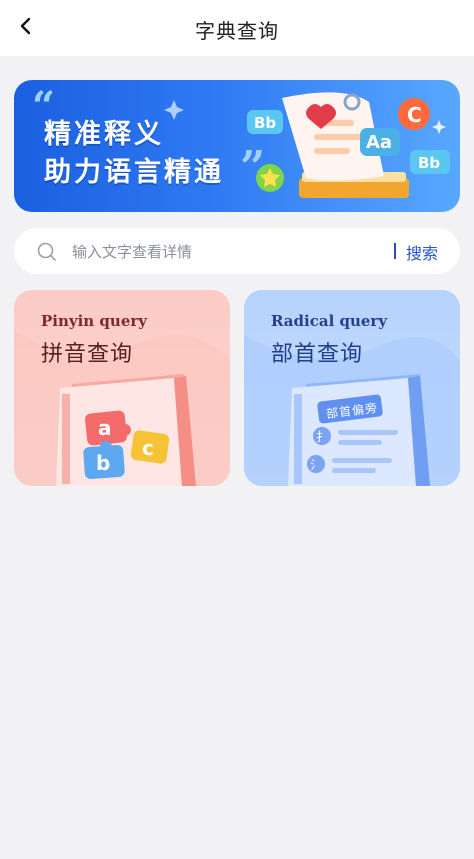  Describe the element at coordinates (237, 146) in the screenshot. I see `promo-banner: “ ” Bb Aa C Bb 精准释义 助力语言精通` at that location.